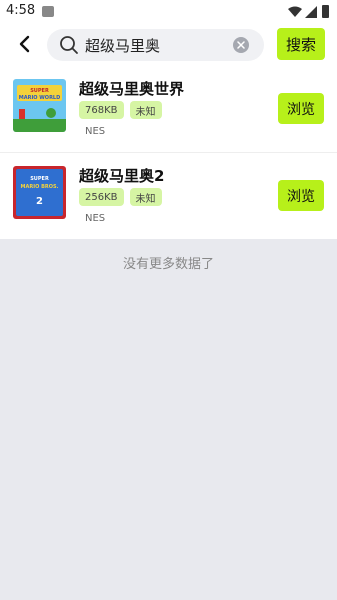 Image resolution: width=337 pixels, height=600 pixels. What do you see at coordinates (101, 110) in the screenshot?
I see `size-badge: 768KB` at bounding box center [101, 110].